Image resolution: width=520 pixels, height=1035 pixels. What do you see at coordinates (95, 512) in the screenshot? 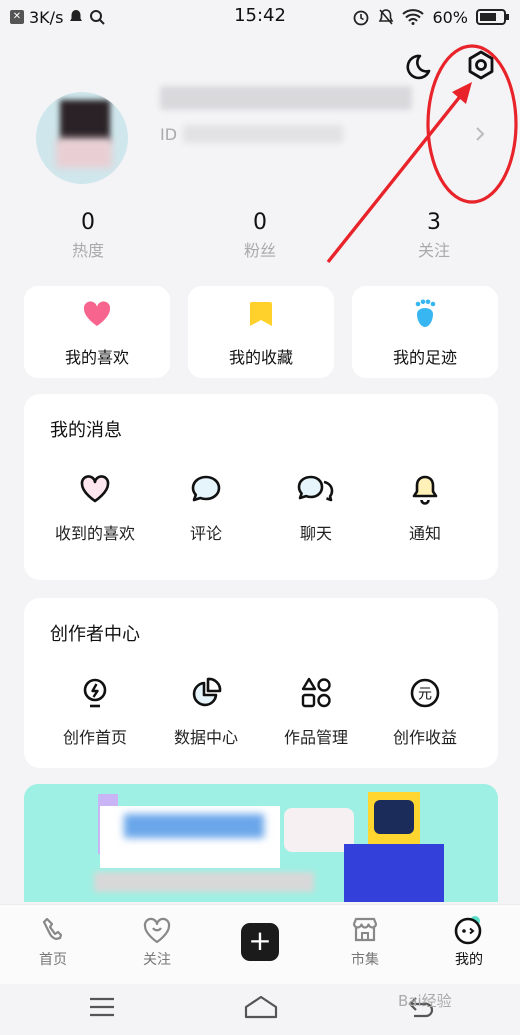
I see `received-likes-item: 收到的喜欢` at bounding box center [95, 512].